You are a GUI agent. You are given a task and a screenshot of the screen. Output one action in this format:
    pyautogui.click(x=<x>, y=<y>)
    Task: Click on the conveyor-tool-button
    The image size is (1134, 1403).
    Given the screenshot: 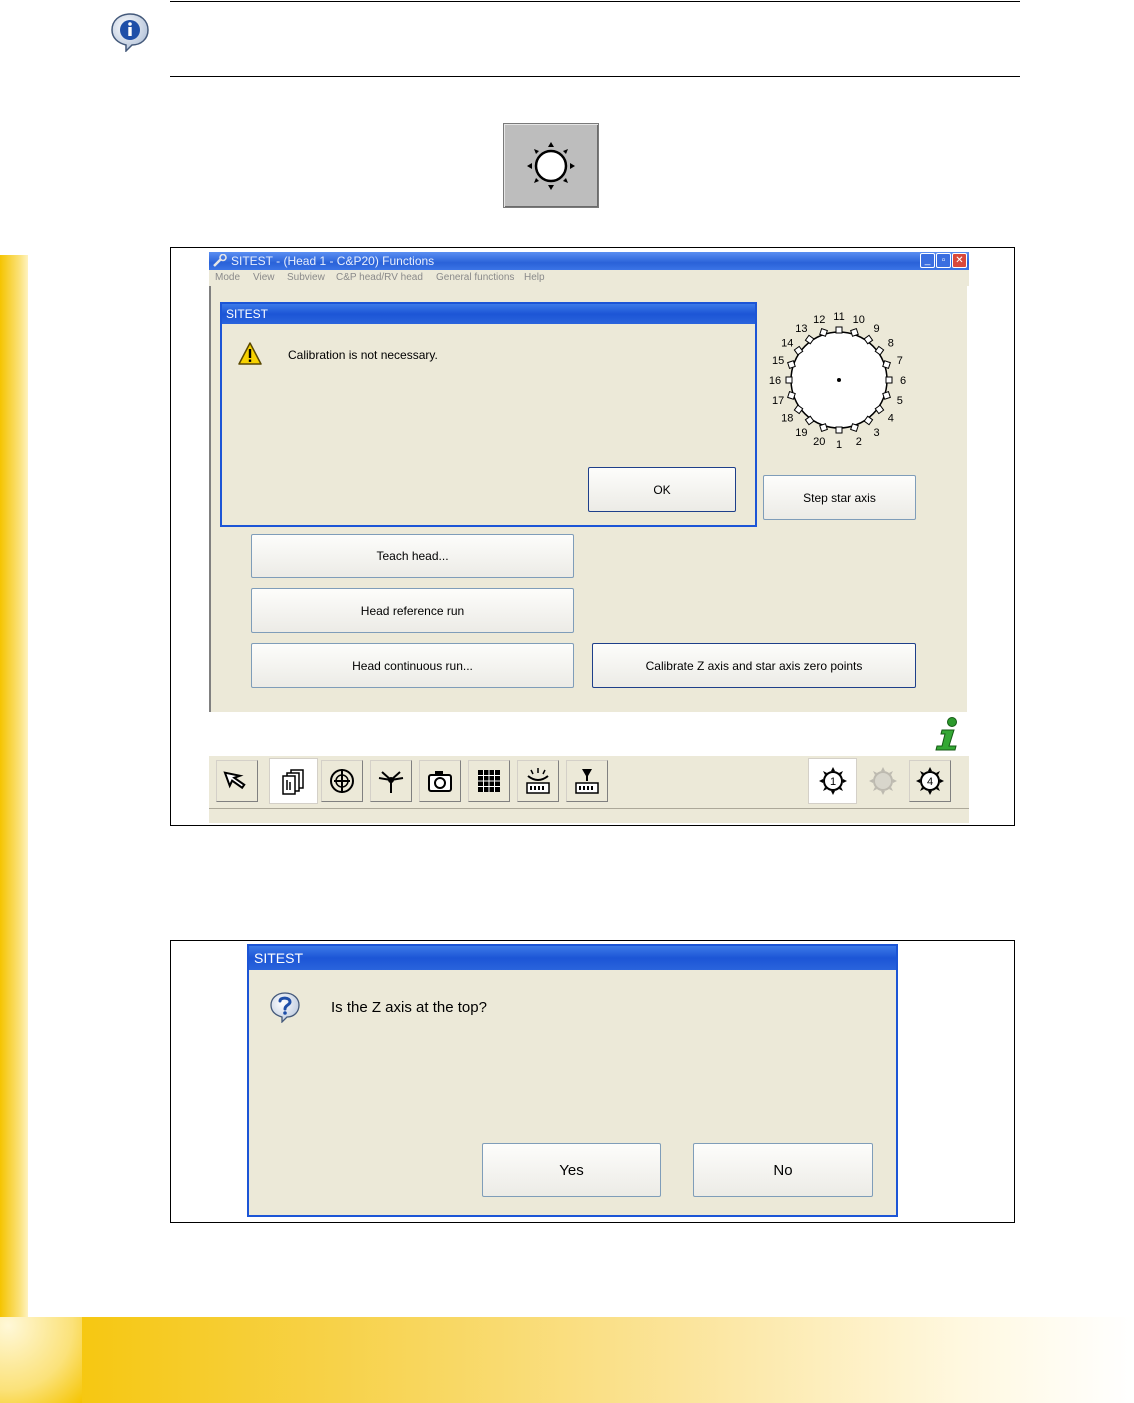 What is the action you would take?
    pyautogui.click(x=538, y=781)
    